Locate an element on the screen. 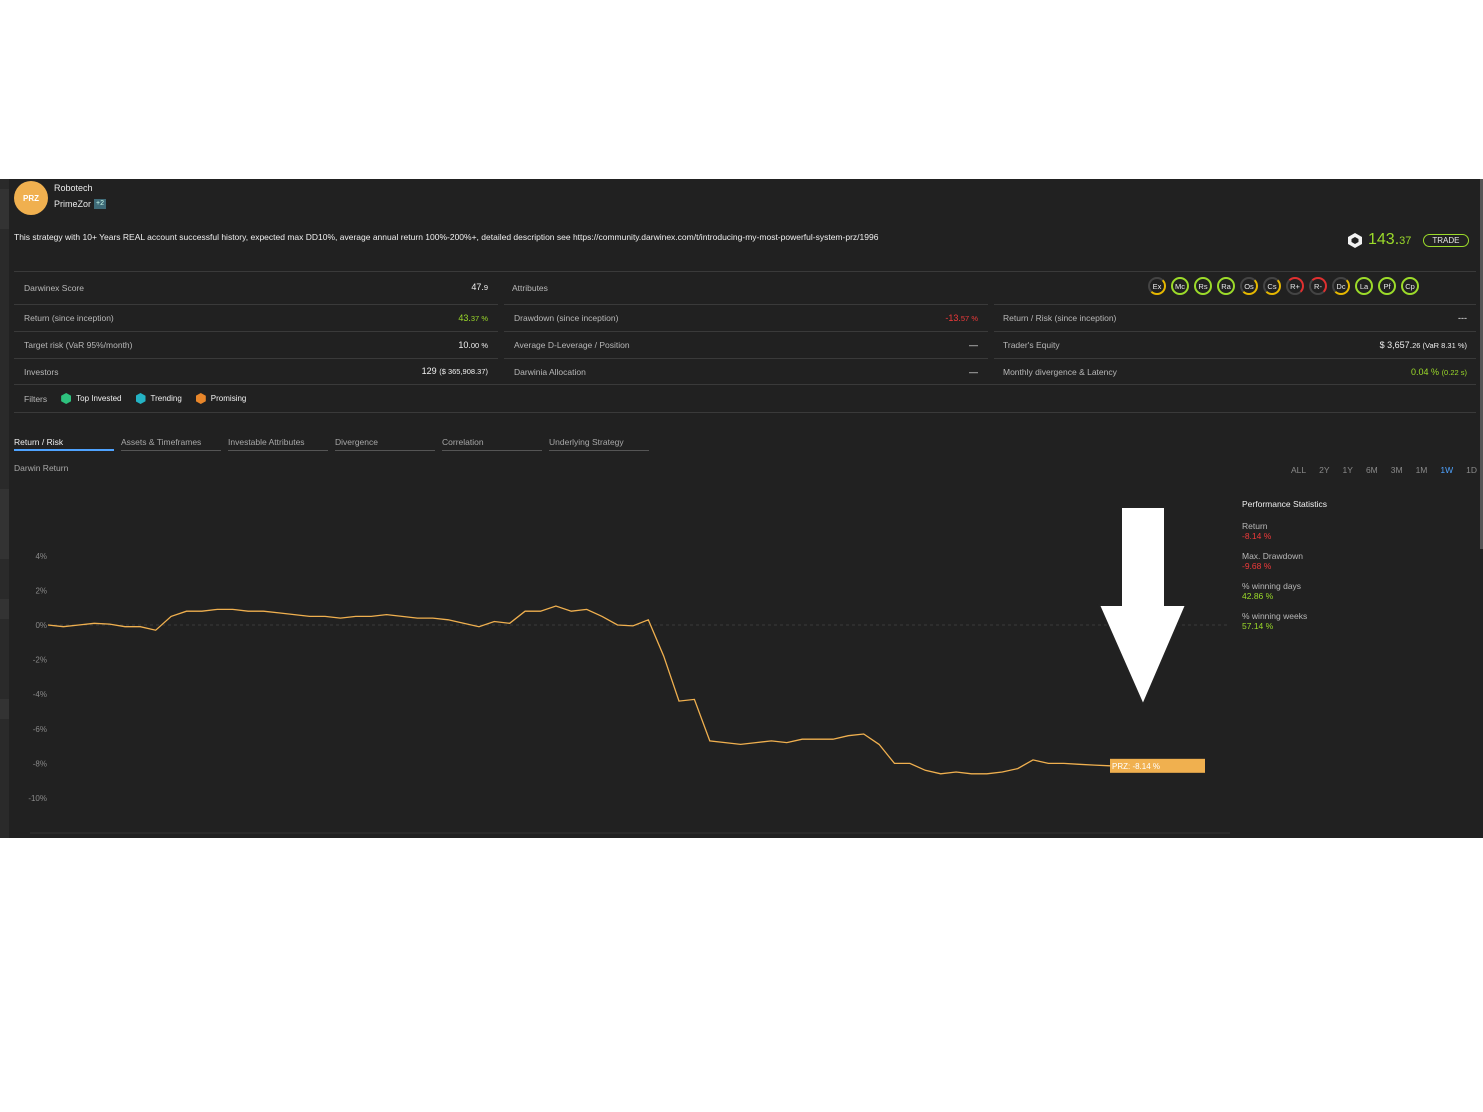 The image size is (1483, 1112). perf-max-drawdown: Max. Drawdown -9.68 % is located at coordinates (1272, 561).